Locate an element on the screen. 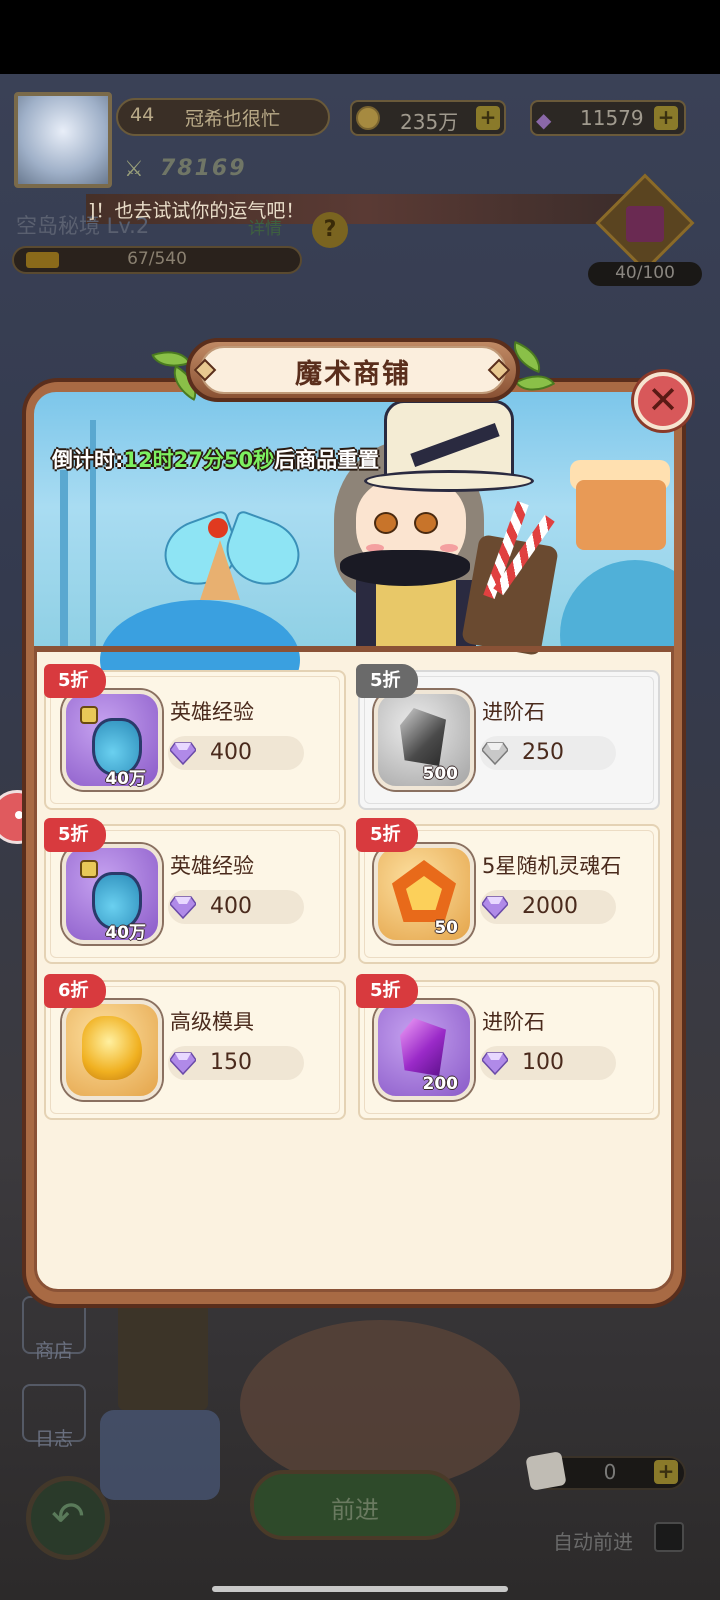  player-avatar is located at coordinates (63, 140).